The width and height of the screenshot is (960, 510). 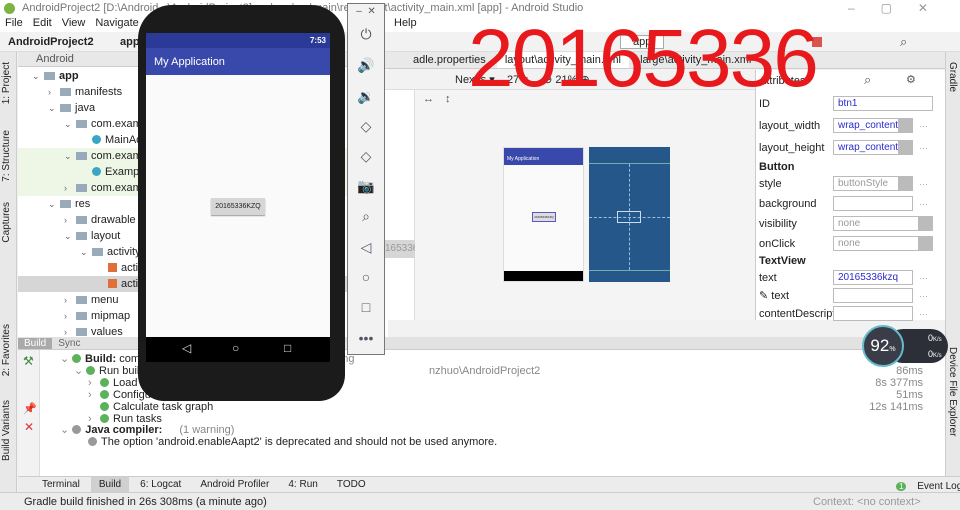 What do you see at coordinates (873, 277) in the screenshot?
I see `attribute-value-field: 20165336kzq` at bounding box center [873, 277].